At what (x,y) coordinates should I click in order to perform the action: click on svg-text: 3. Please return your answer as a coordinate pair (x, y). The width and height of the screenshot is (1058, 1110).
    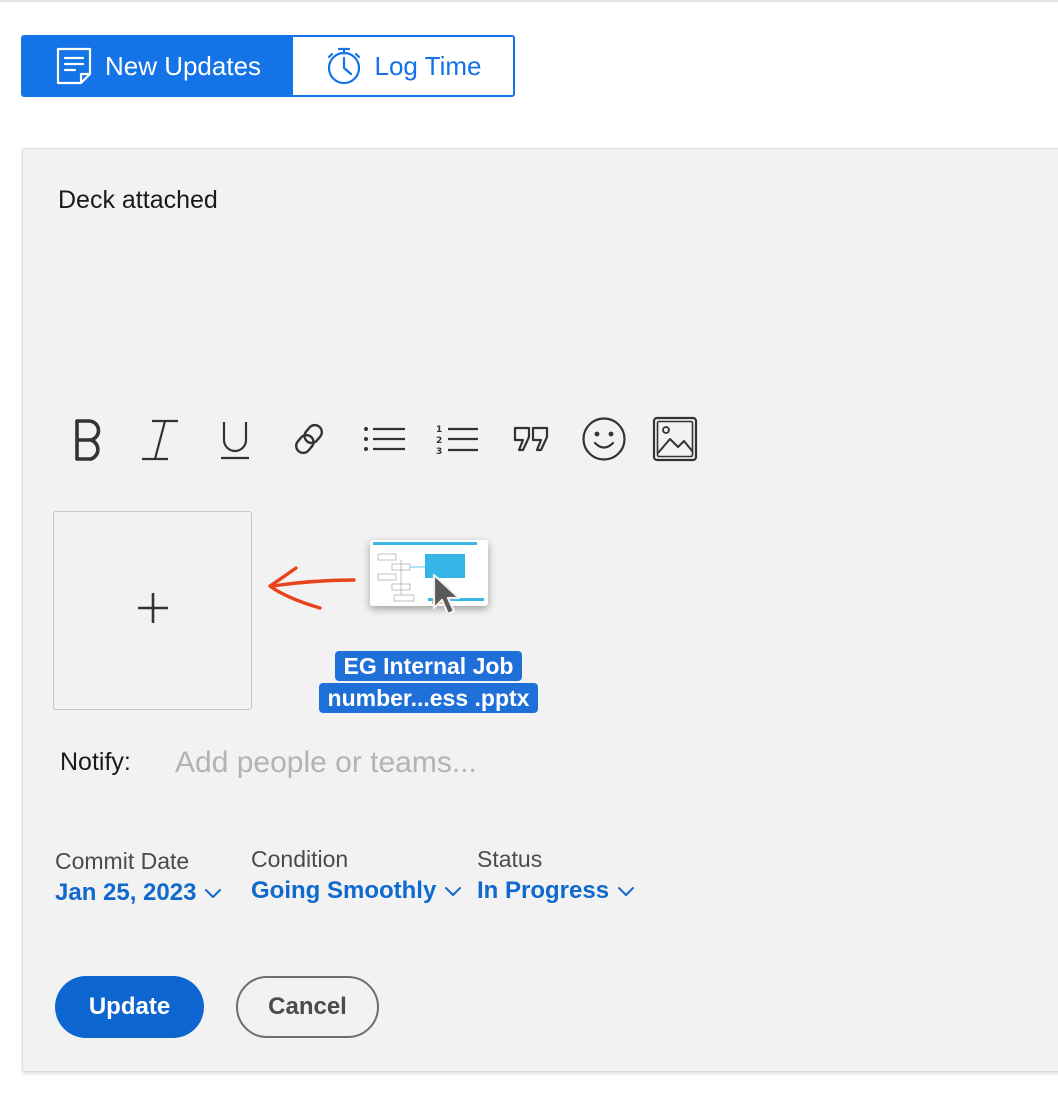
    Looking at the image, I should click on (439, 452).